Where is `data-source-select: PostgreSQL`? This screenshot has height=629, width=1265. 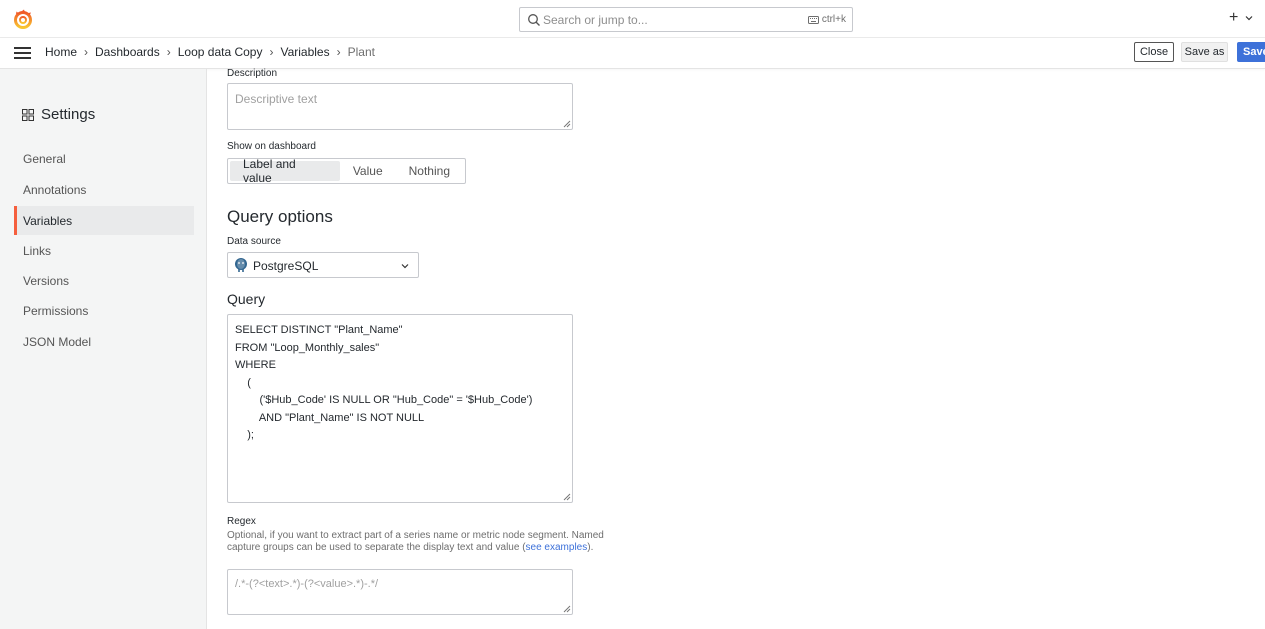
data-source-select: PostgreSQL is located at coordinates (323, 265).